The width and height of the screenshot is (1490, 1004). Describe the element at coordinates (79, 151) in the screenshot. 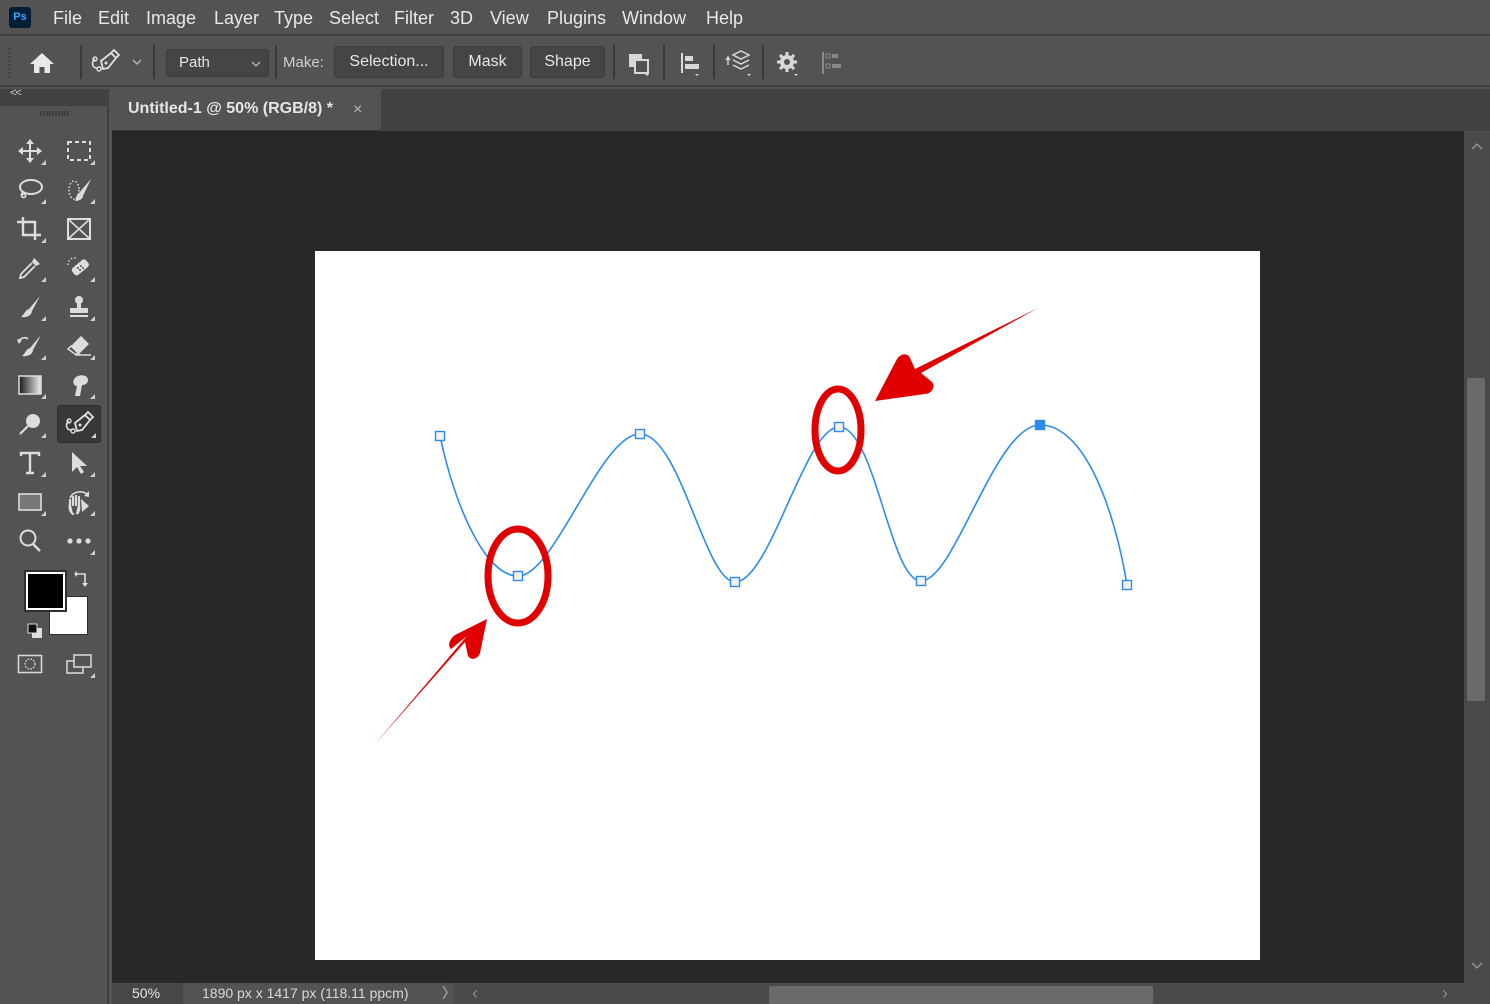

I see `rectangular-marquee-tool` at that location.